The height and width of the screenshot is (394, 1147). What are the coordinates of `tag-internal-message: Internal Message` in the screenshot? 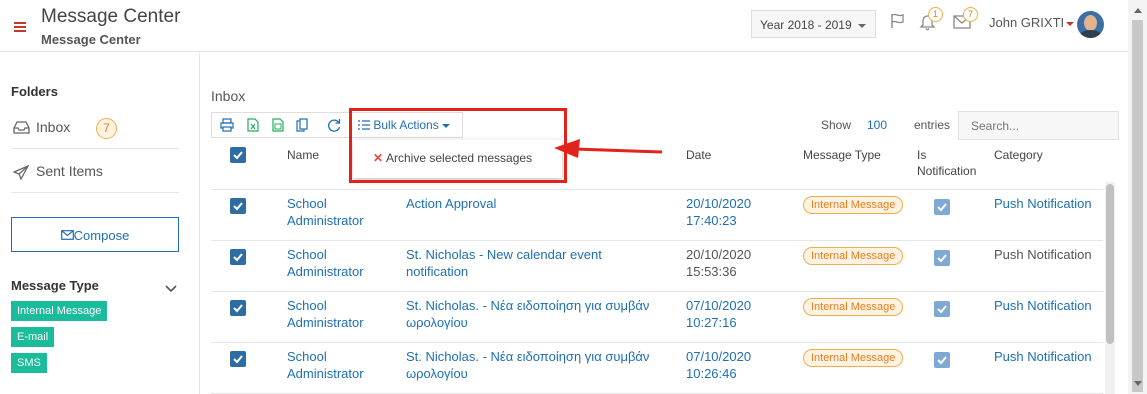 It's located at (59, 311).